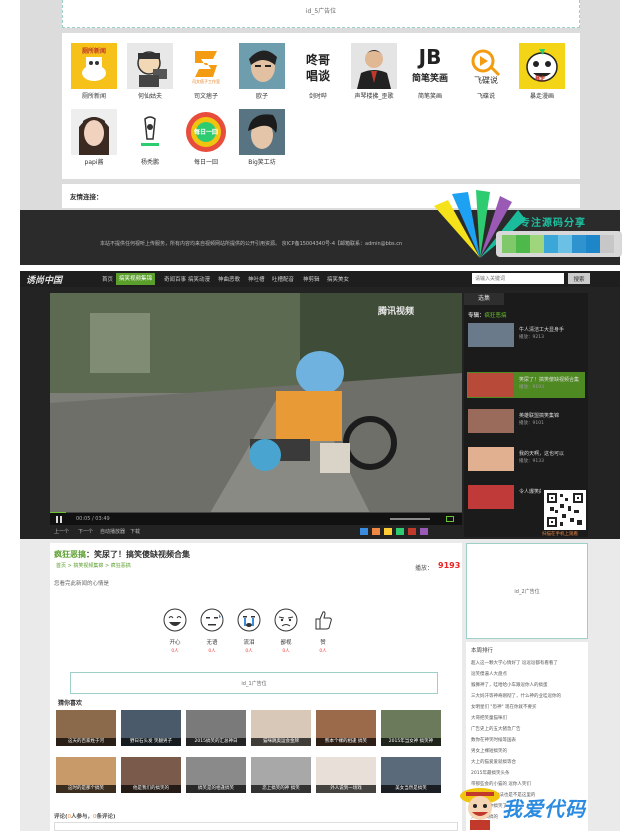 This screenshot has width=640, height=831. What do you see at coordinates (410, 519) in the screenshot?
I see `volume-slider` at bounding box center [410, 519].